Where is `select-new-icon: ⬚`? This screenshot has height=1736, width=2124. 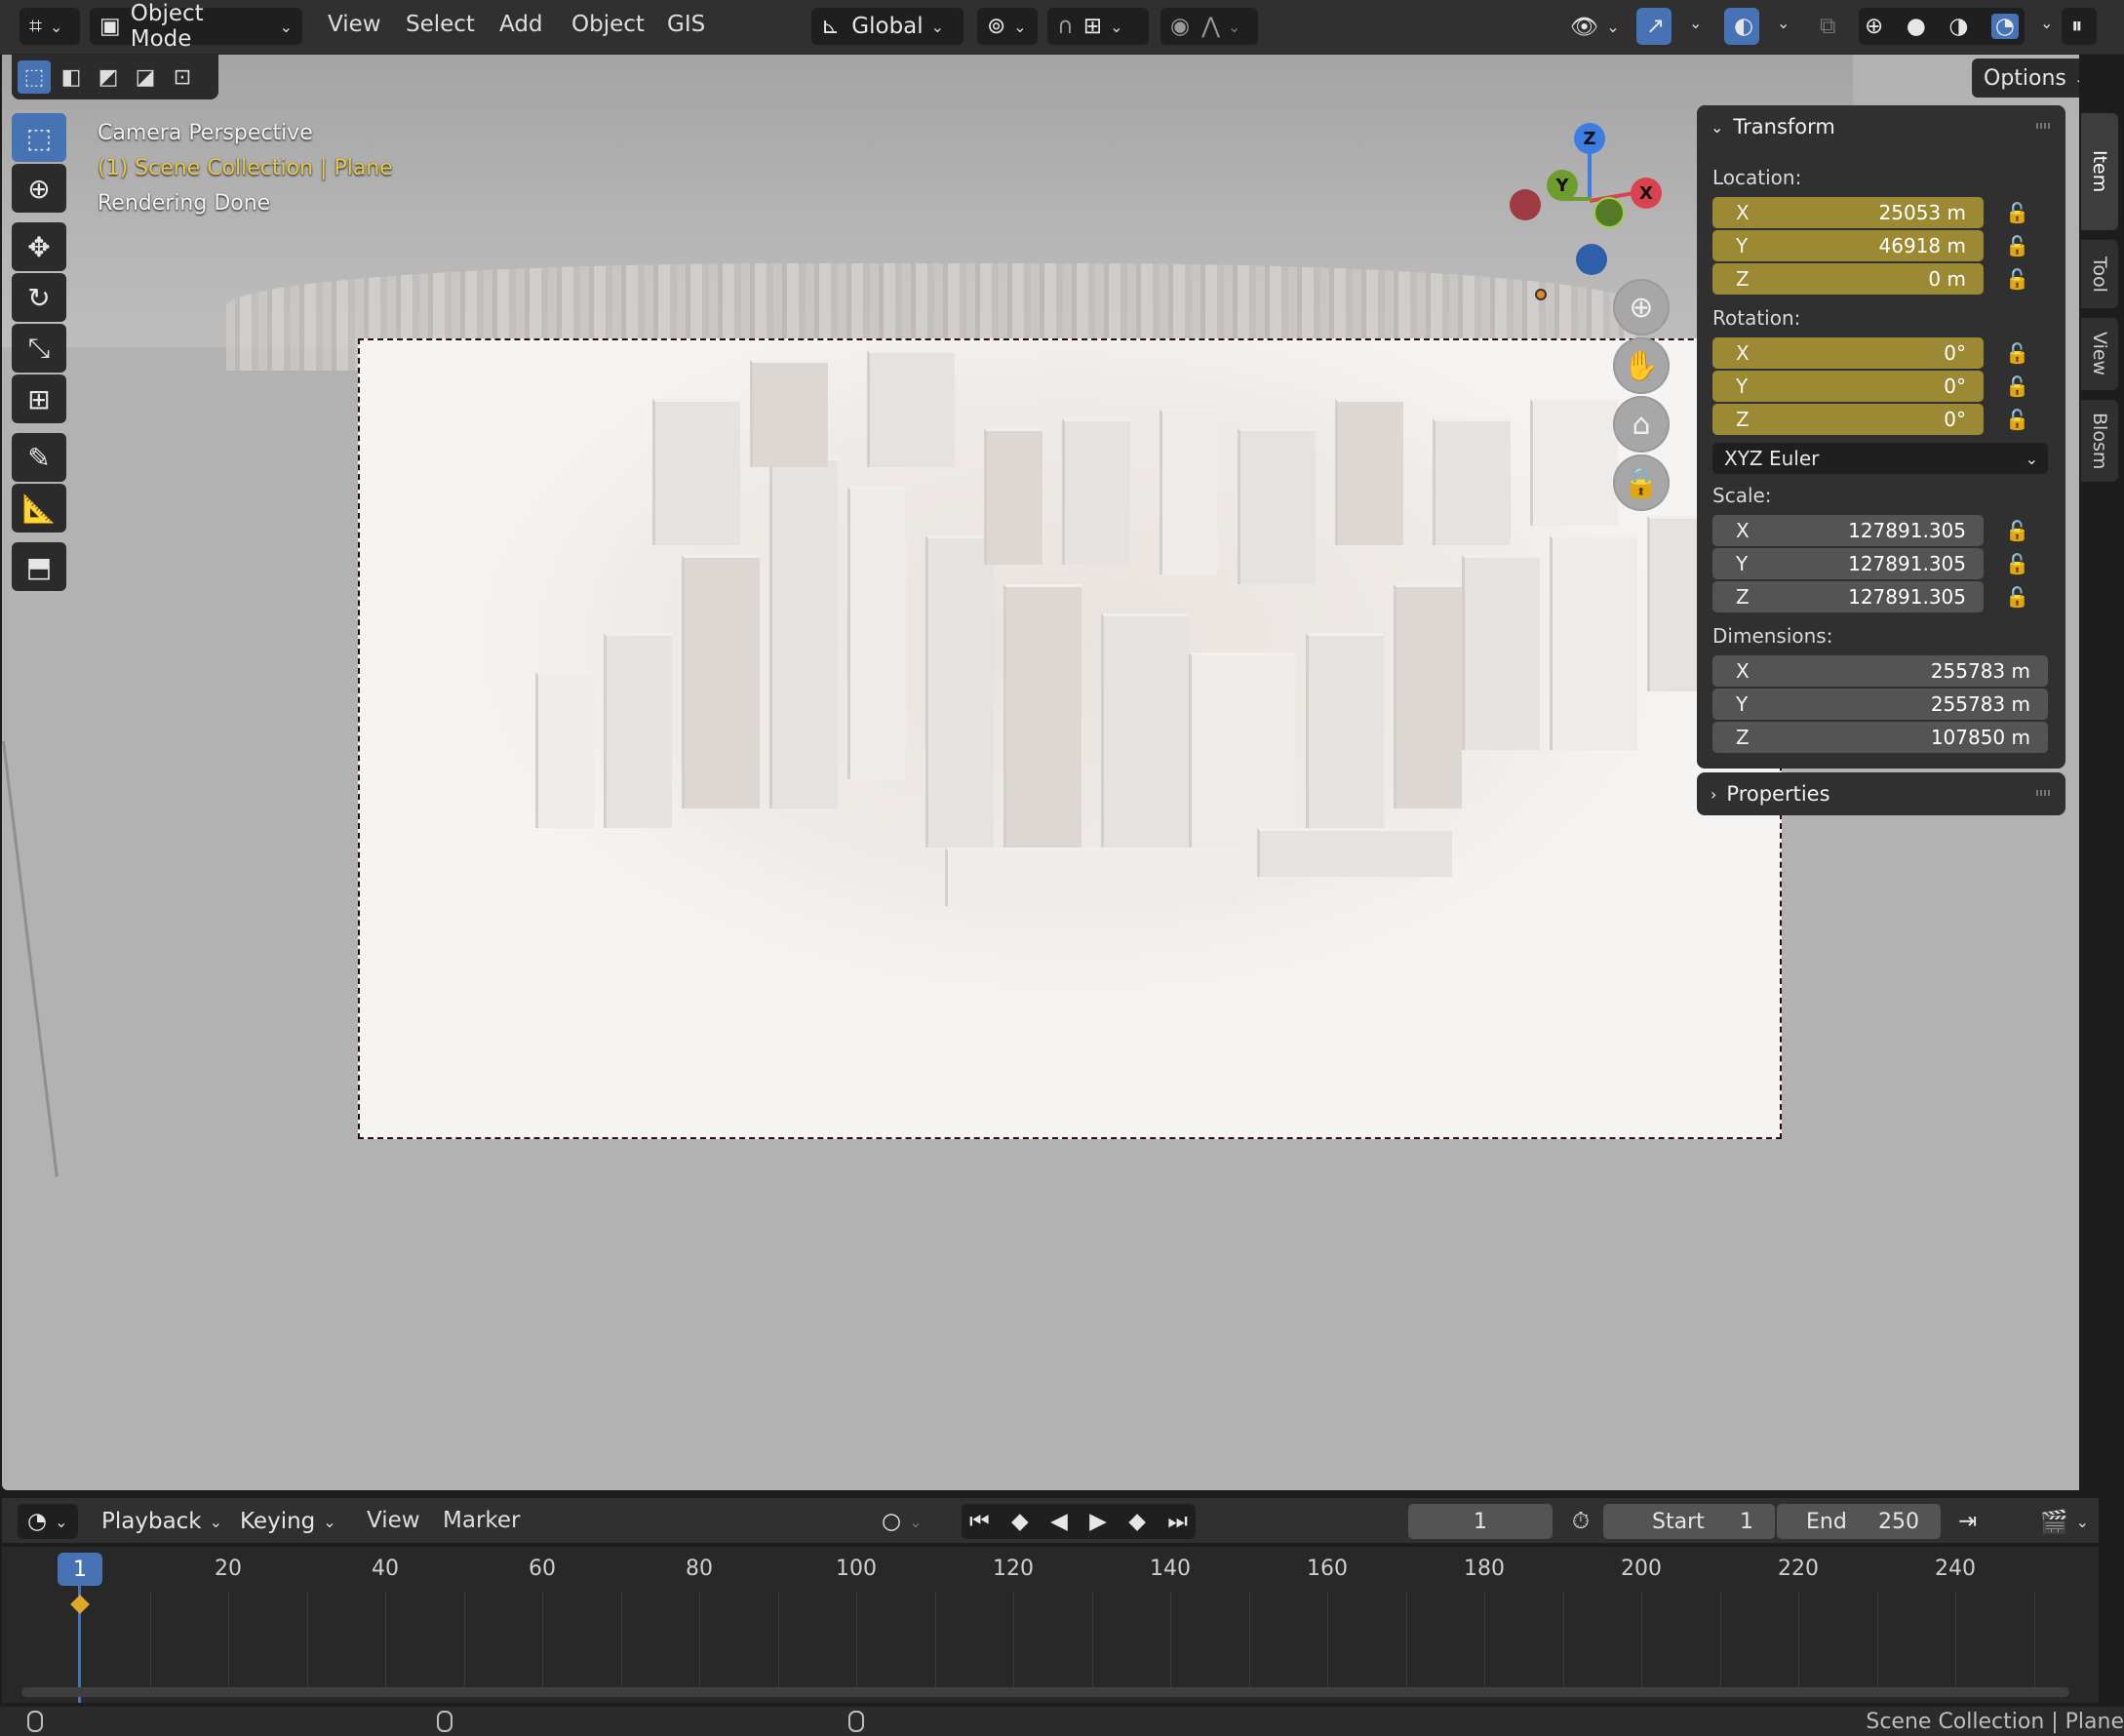
select-new-icon: ⬚ is located at coordinates (34, 77).